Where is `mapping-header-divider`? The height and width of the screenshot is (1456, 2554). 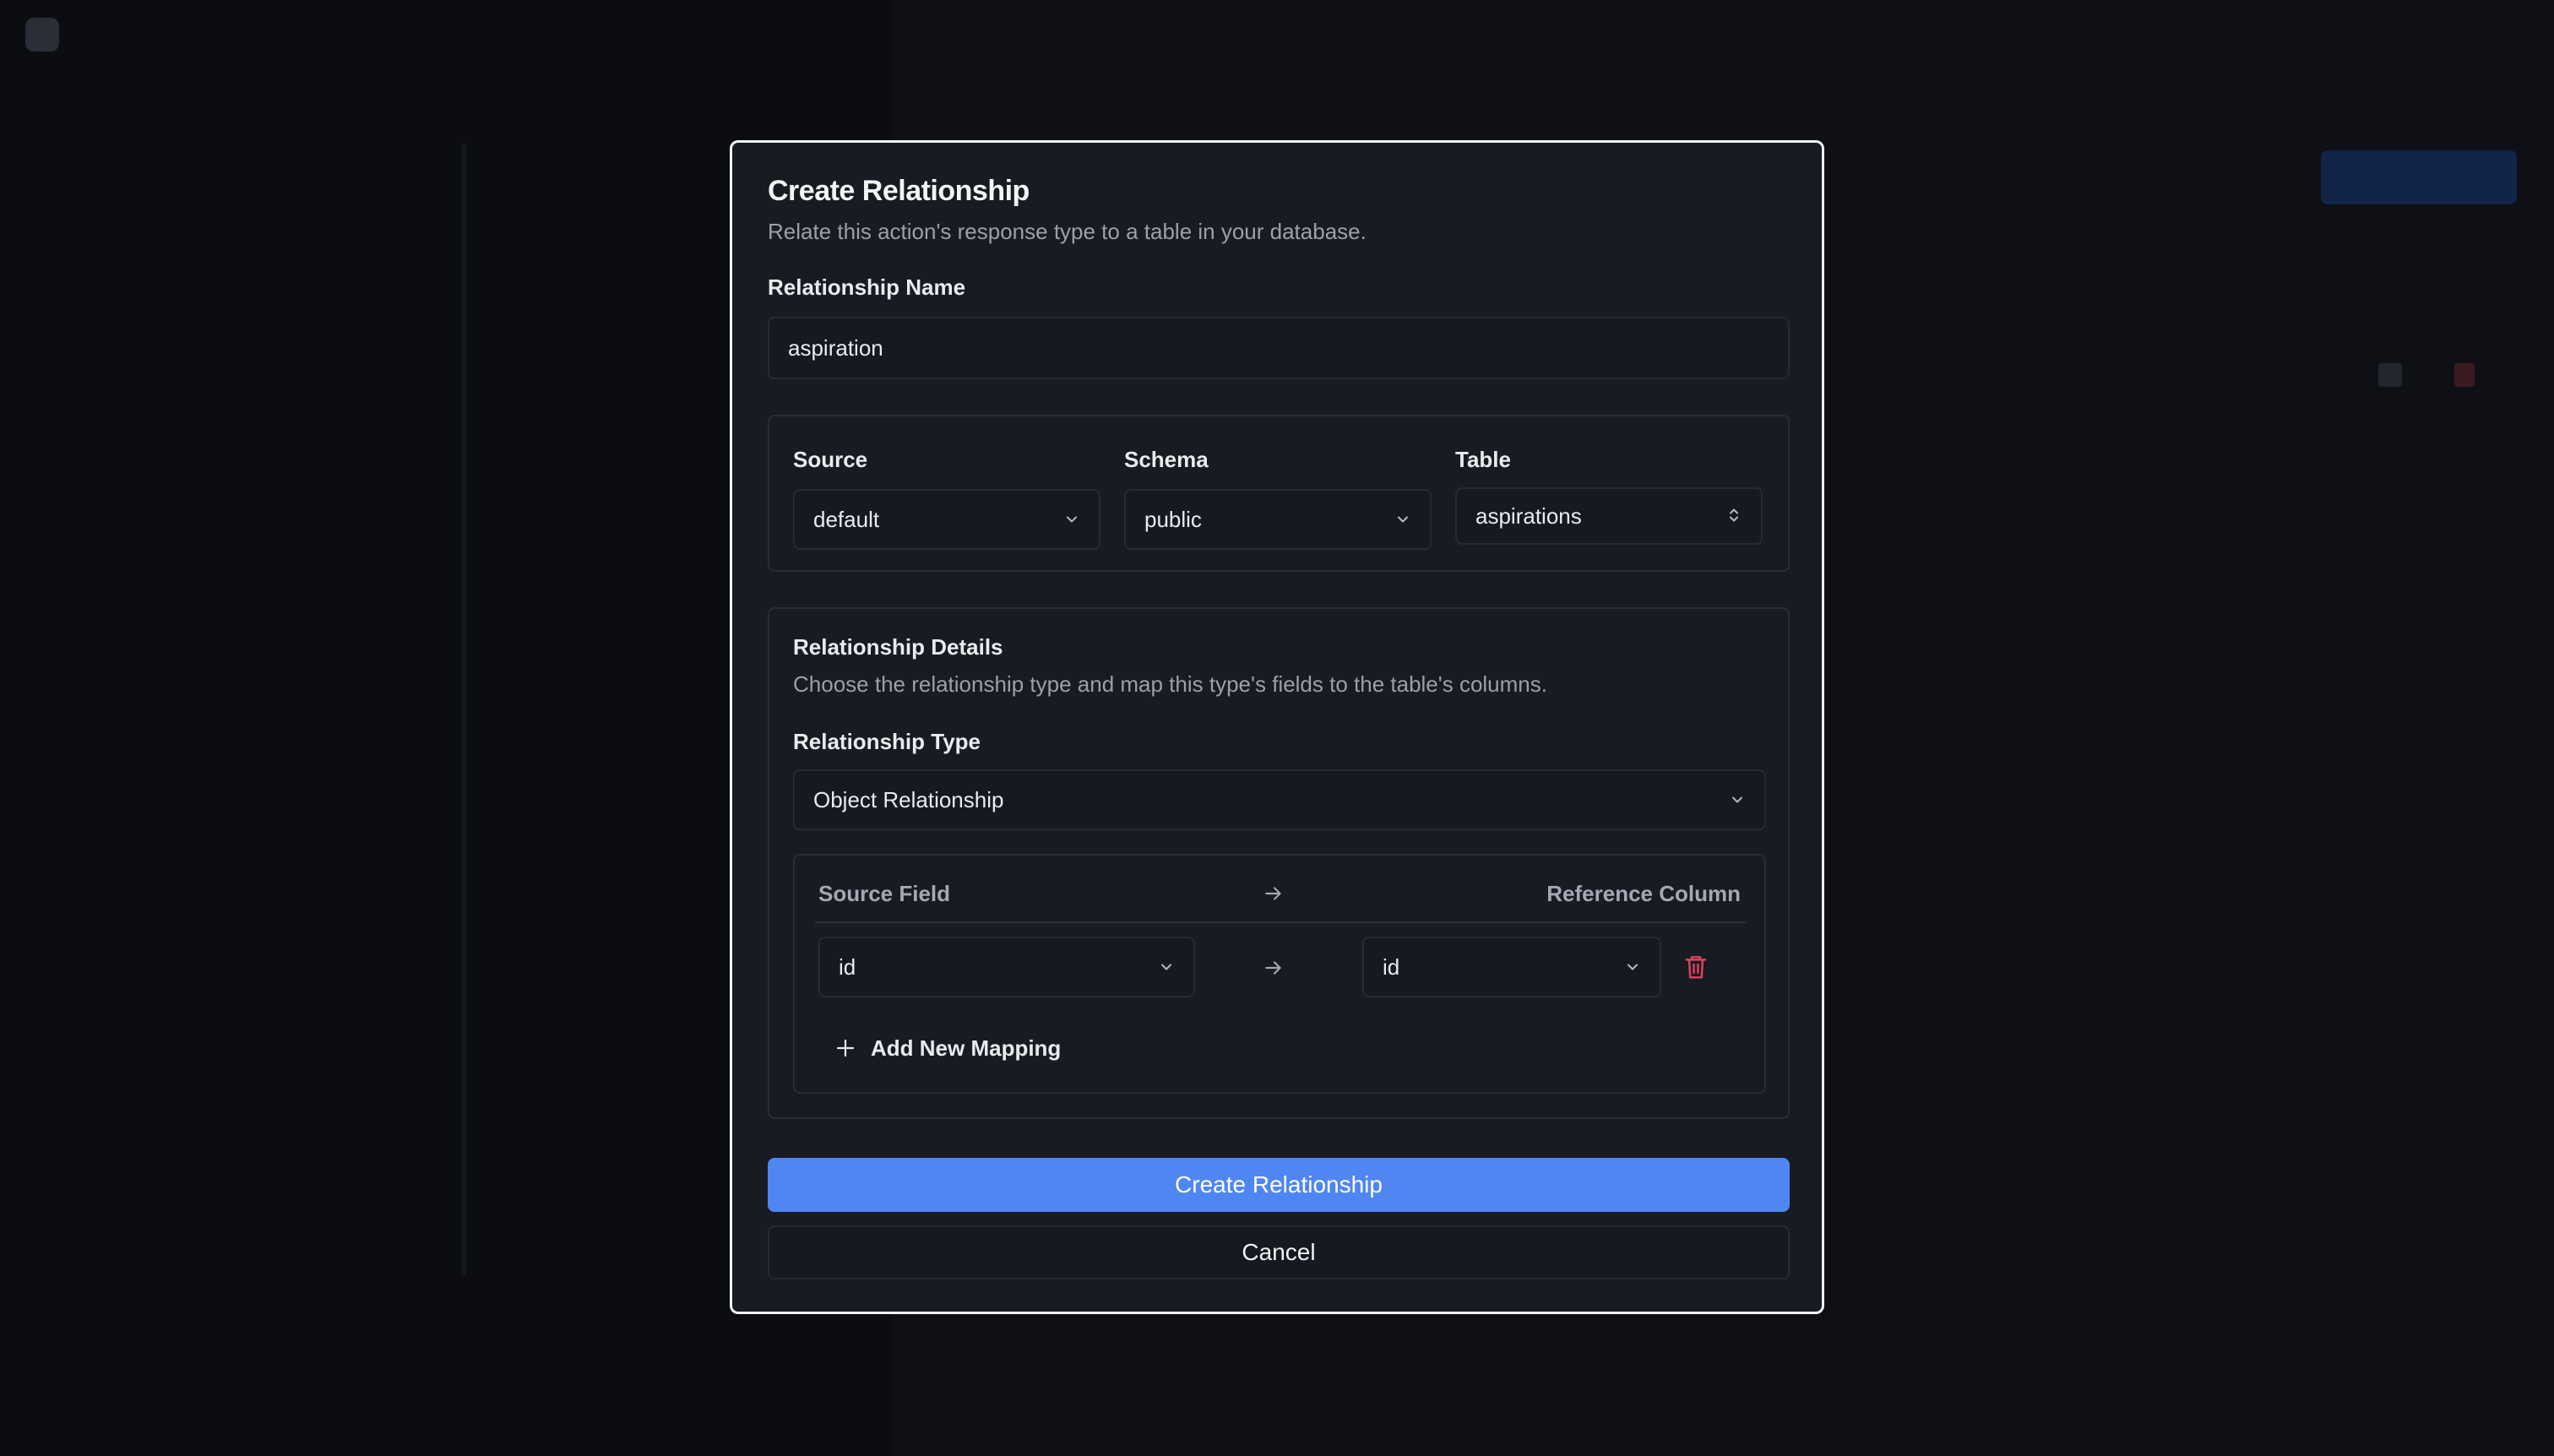
mapping-header-divider is located at coordinates (1280, 922).